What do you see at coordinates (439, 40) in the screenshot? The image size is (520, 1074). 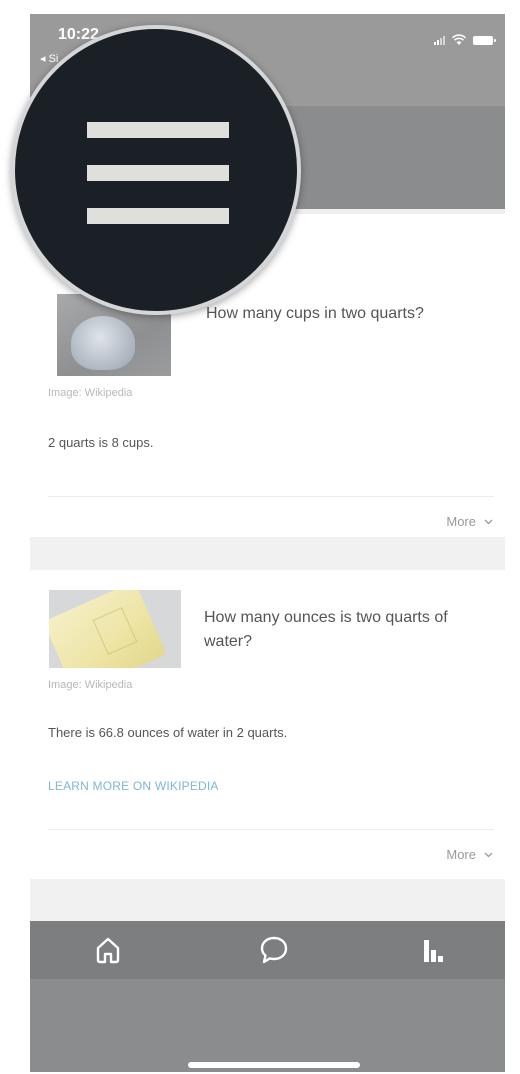 I see `signal-icon` at bounding box center [439, 40].